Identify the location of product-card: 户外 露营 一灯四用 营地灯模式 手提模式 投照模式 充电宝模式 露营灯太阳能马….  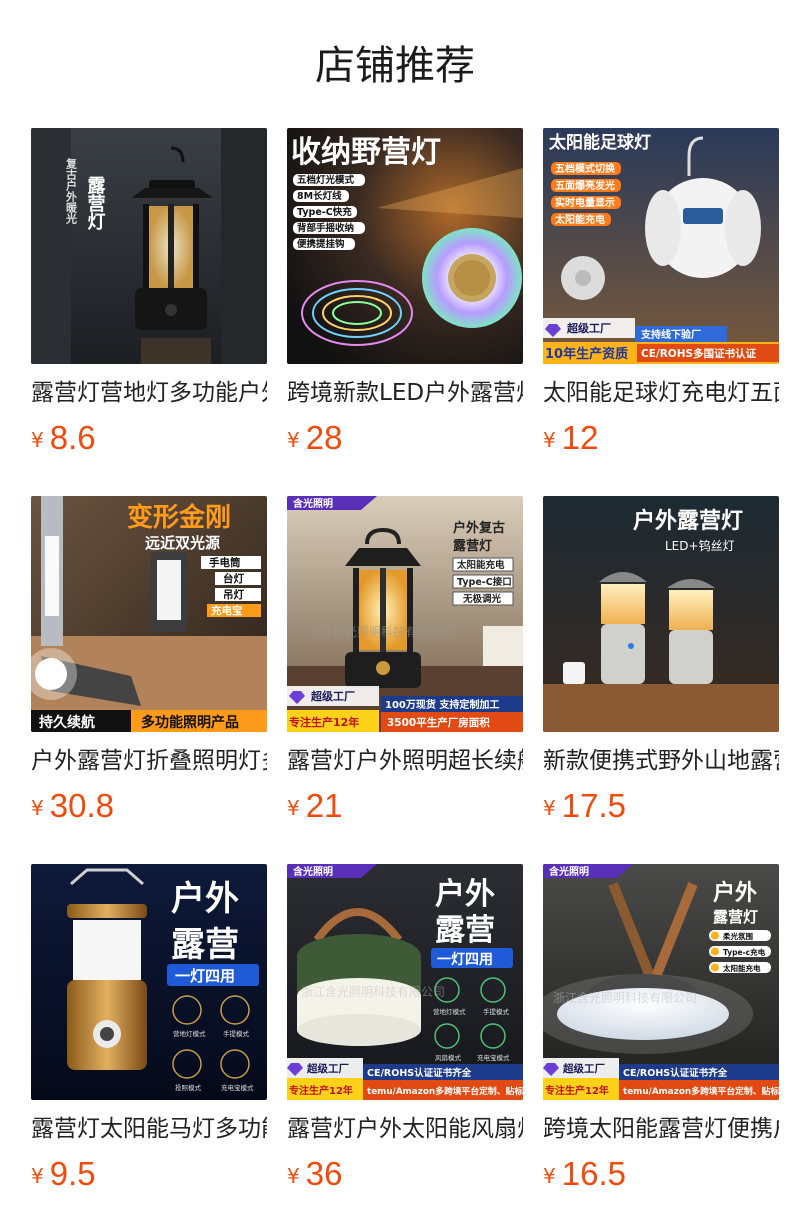
(149, 1029).